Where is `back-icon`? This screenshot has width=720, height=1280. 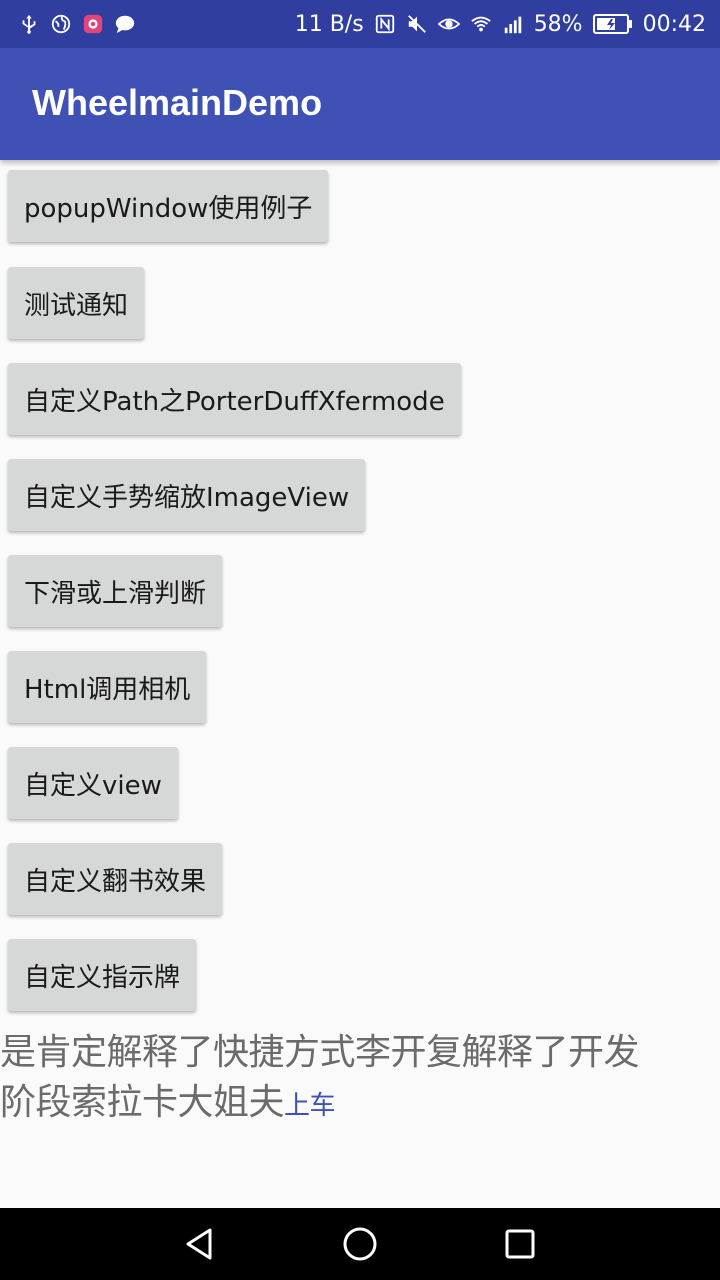
back-icon is located at coordinates (200, 1244).